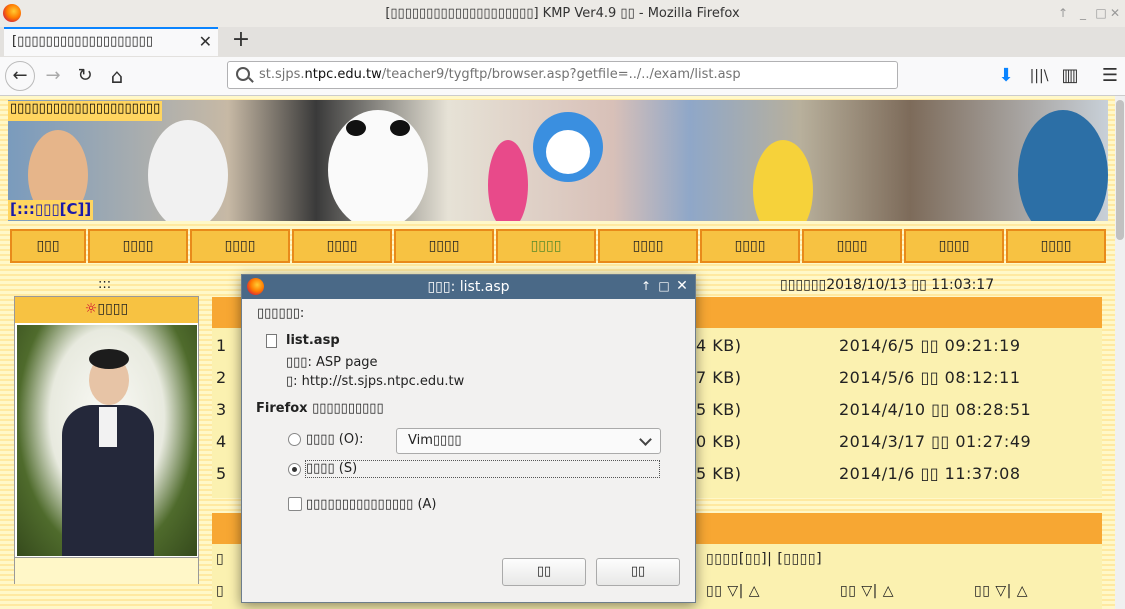 The width and height of the screenshot is (1125, 609). Describe the element at coordinates (138, 246) in the screenshot. I see `menu-item-2: ▯▯▯▯` at that location.